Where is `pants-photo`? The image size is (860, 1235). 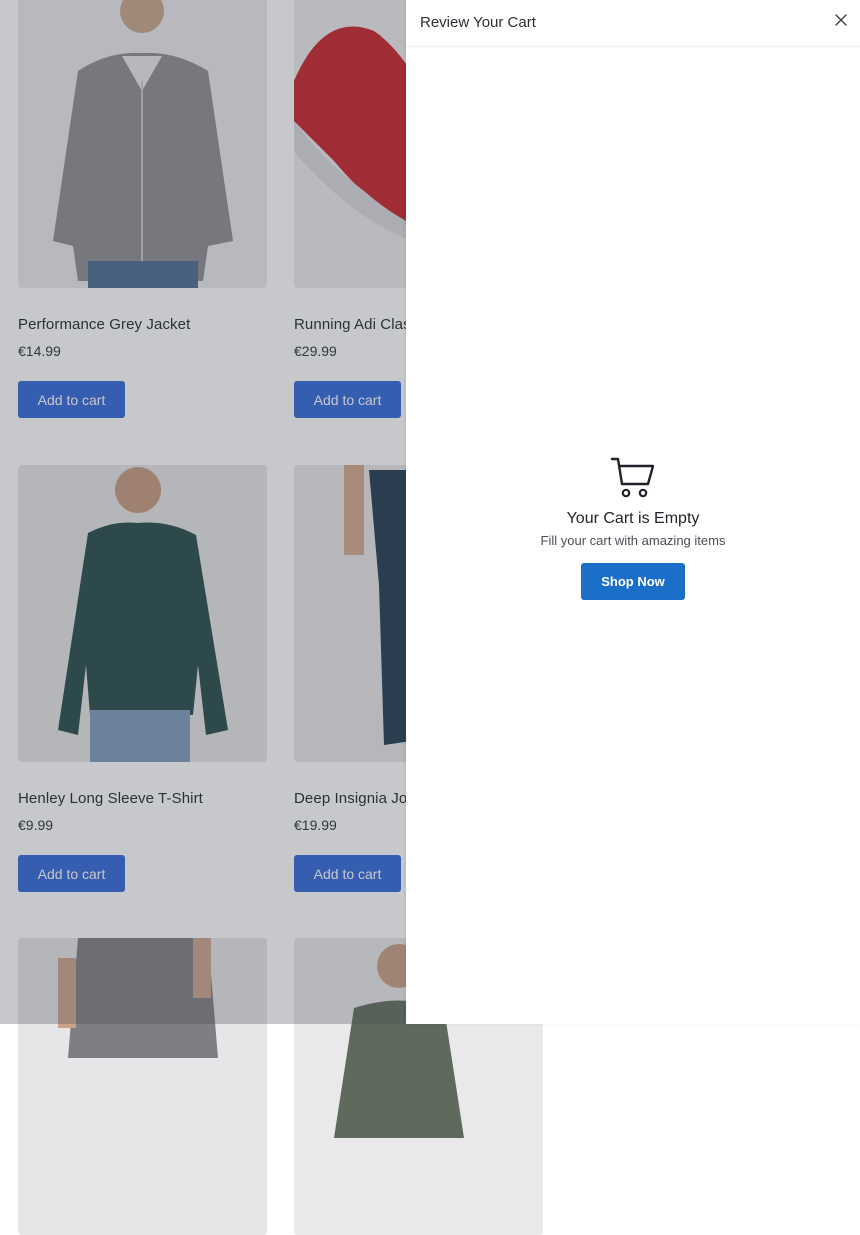
pants-photo is located at coordinates (142, 1086).